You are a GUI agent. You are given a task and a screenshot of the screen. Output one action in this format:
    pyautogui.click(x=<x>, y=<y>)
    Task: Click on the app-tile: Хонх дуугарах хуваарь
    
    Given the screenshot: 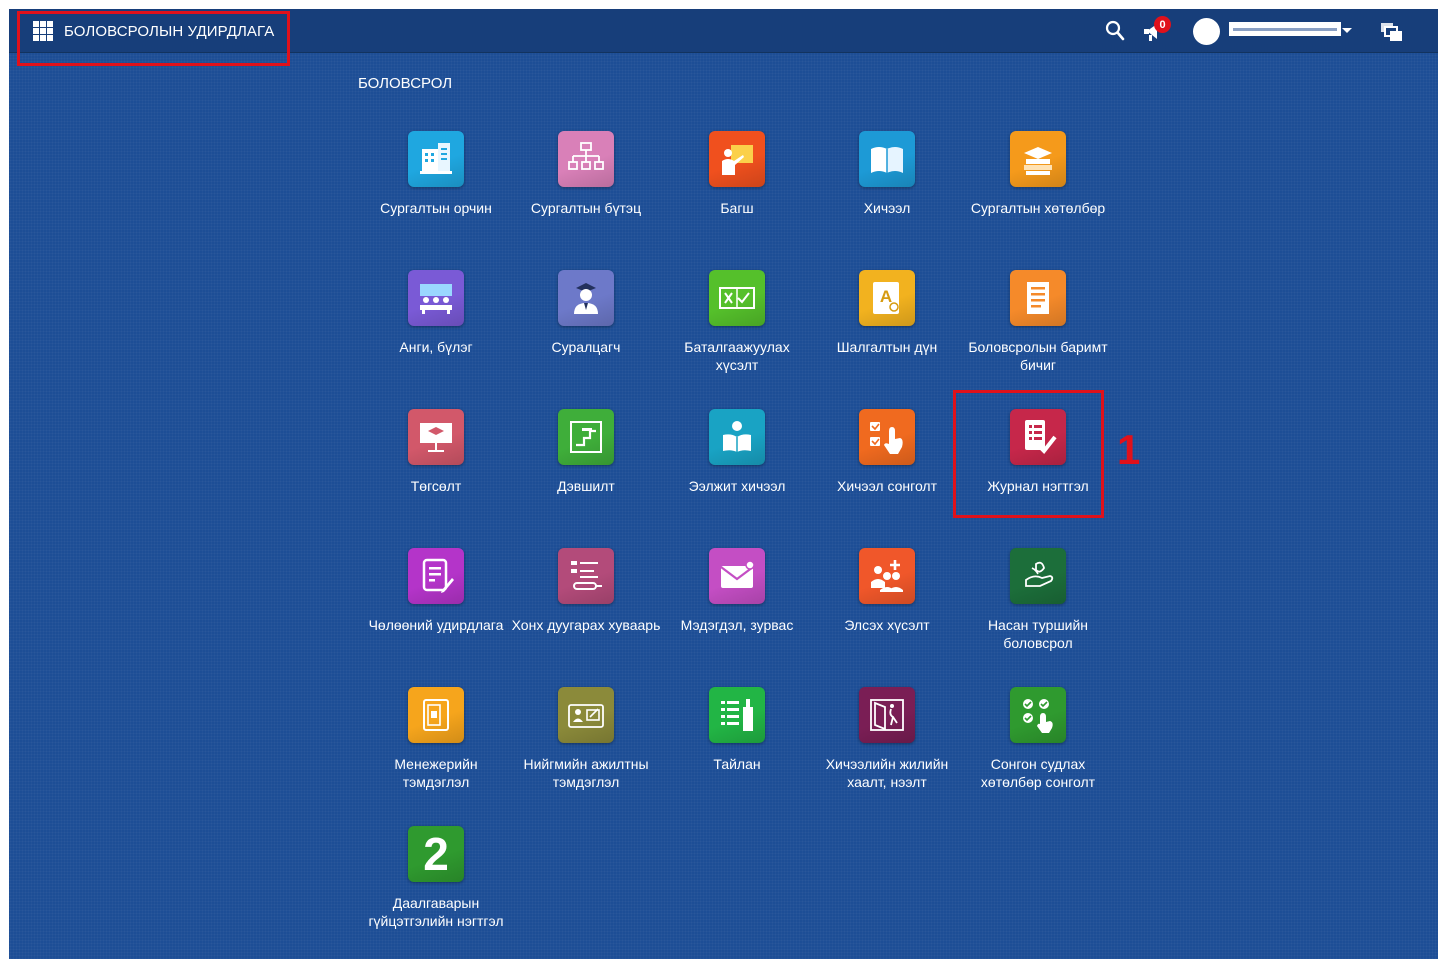 What is the action you would take?
    pyautogui.click(x=586, y=591)
    